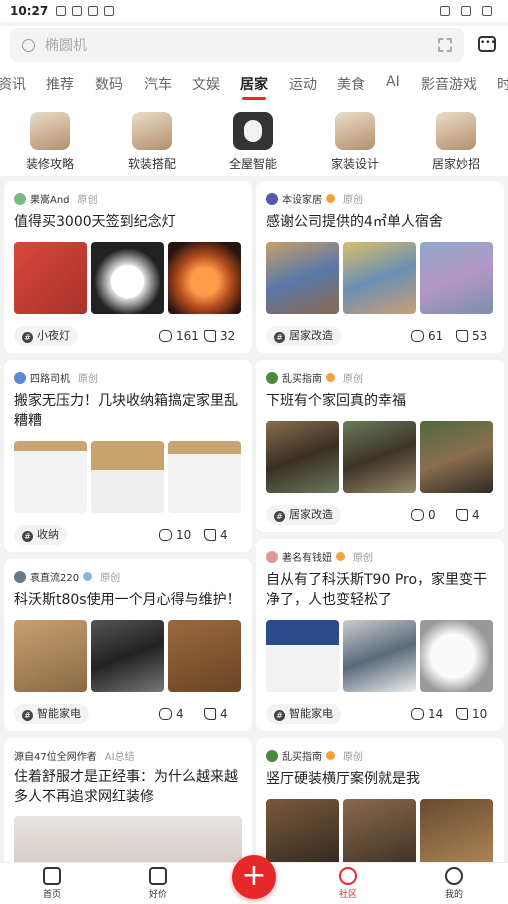  What do you see at coordinates (46, 336) in the screenshot?
I see `topic-tag: # 小夜灯` at bounding box center [46, 336].